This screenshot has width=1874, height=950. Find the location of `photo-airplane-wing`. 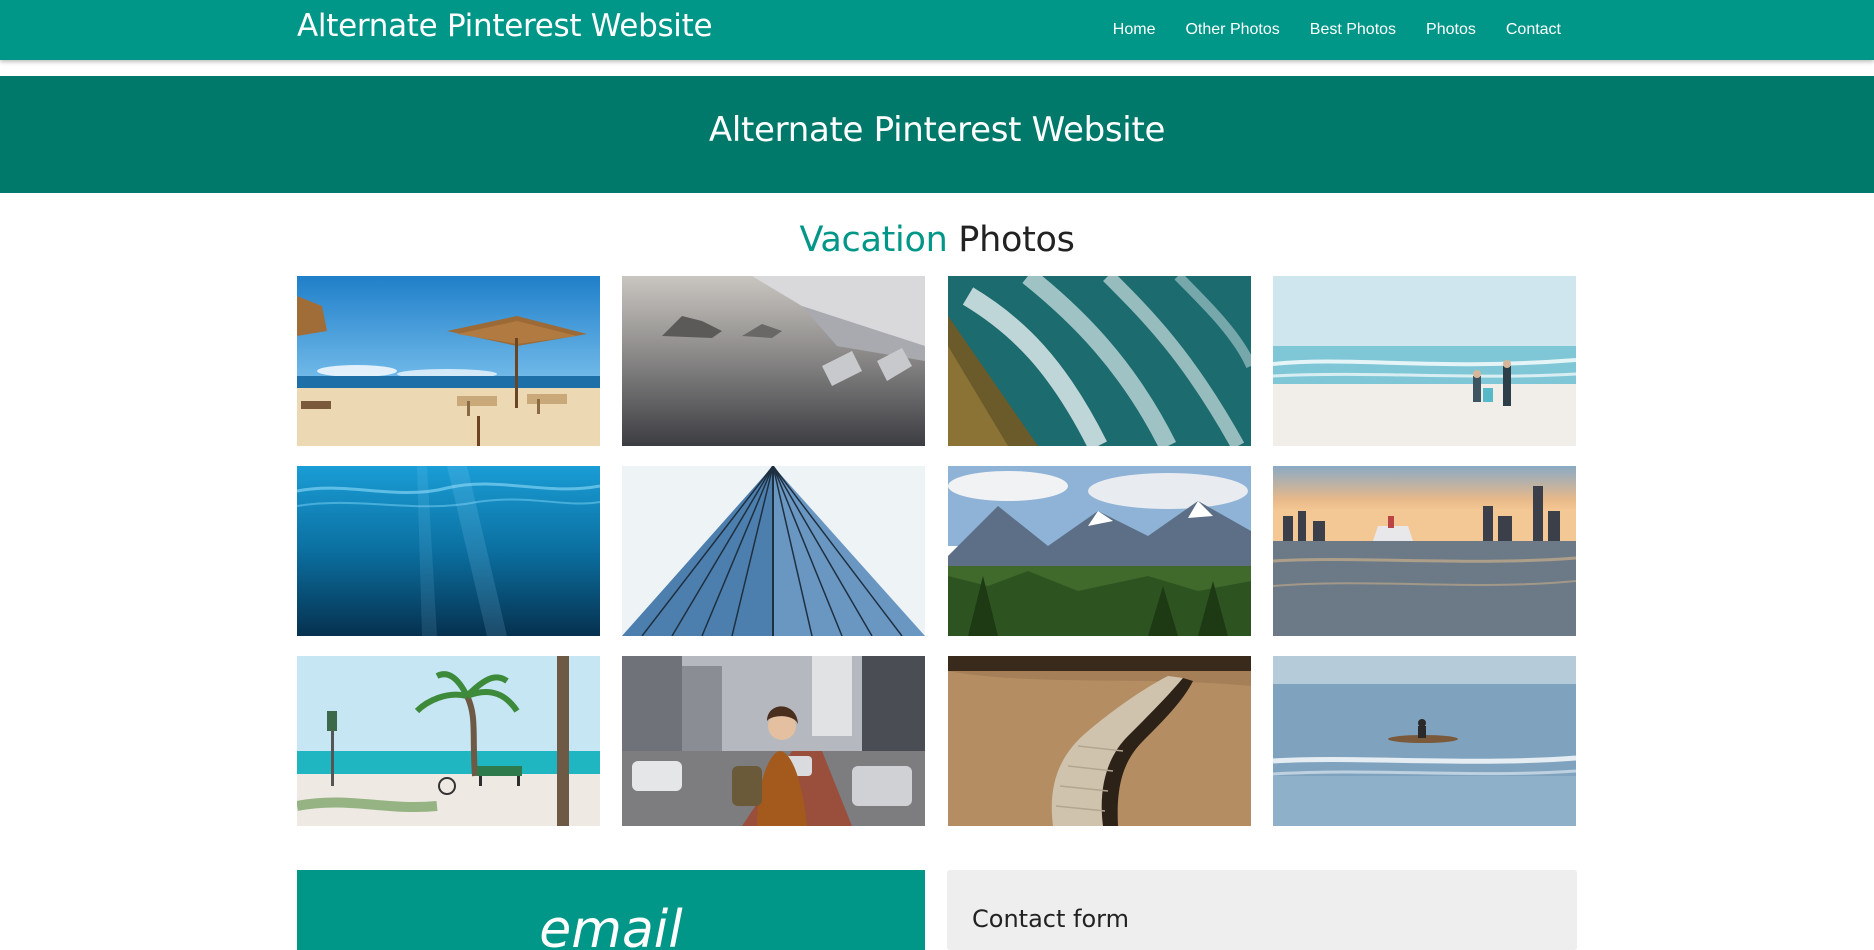

photo-airplane-wing is located at coordinates (774, 361).